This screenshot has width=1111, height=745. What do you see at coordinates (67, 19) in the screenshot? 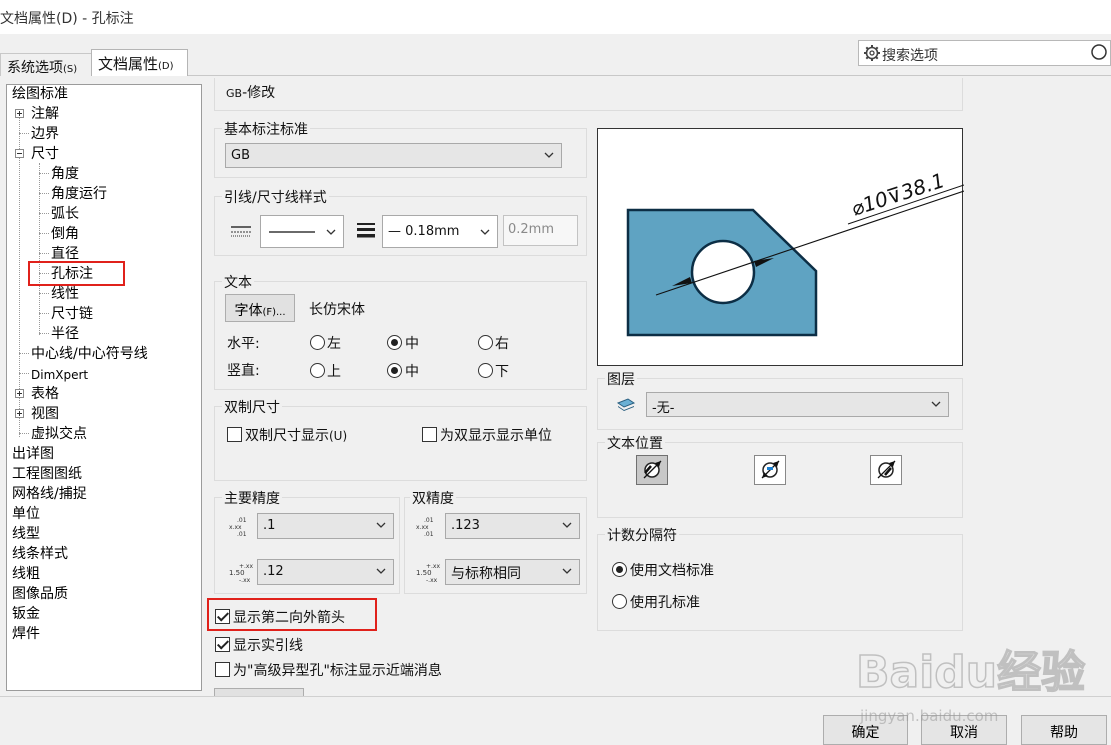
I see `window-title: 文档属性(D) - 孔标注` at bounding box center [67, 19].